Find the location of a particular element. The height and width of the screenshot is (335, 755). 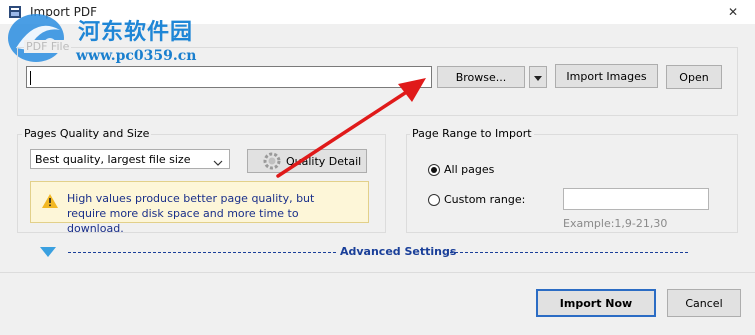

radio-all-pages: All pages is located at coordinates (461, 169).